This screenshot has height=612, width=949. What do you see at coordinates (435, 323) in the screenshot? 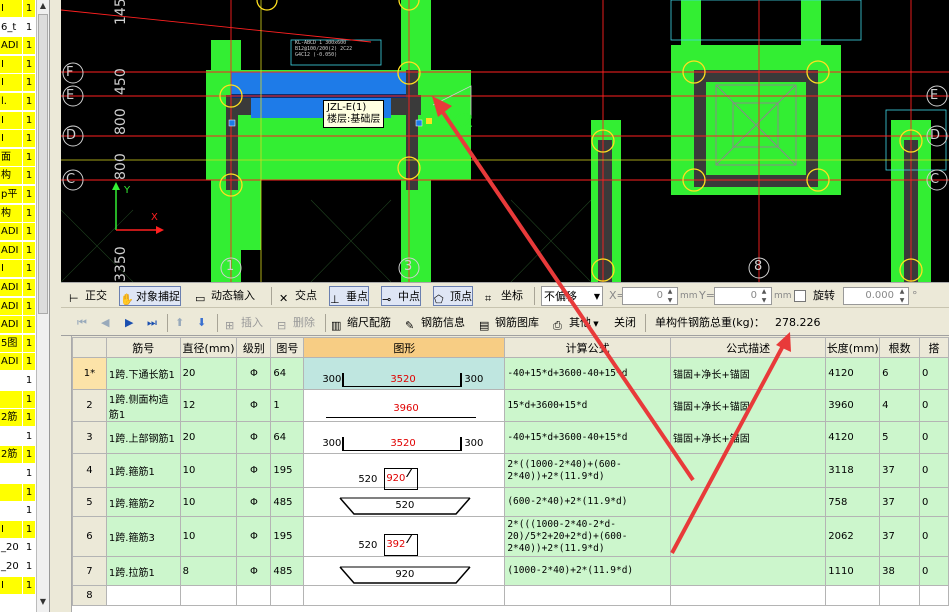
I see `rebar-info-button: ✎ 钢筋信息` at bounding box center [435, 323].